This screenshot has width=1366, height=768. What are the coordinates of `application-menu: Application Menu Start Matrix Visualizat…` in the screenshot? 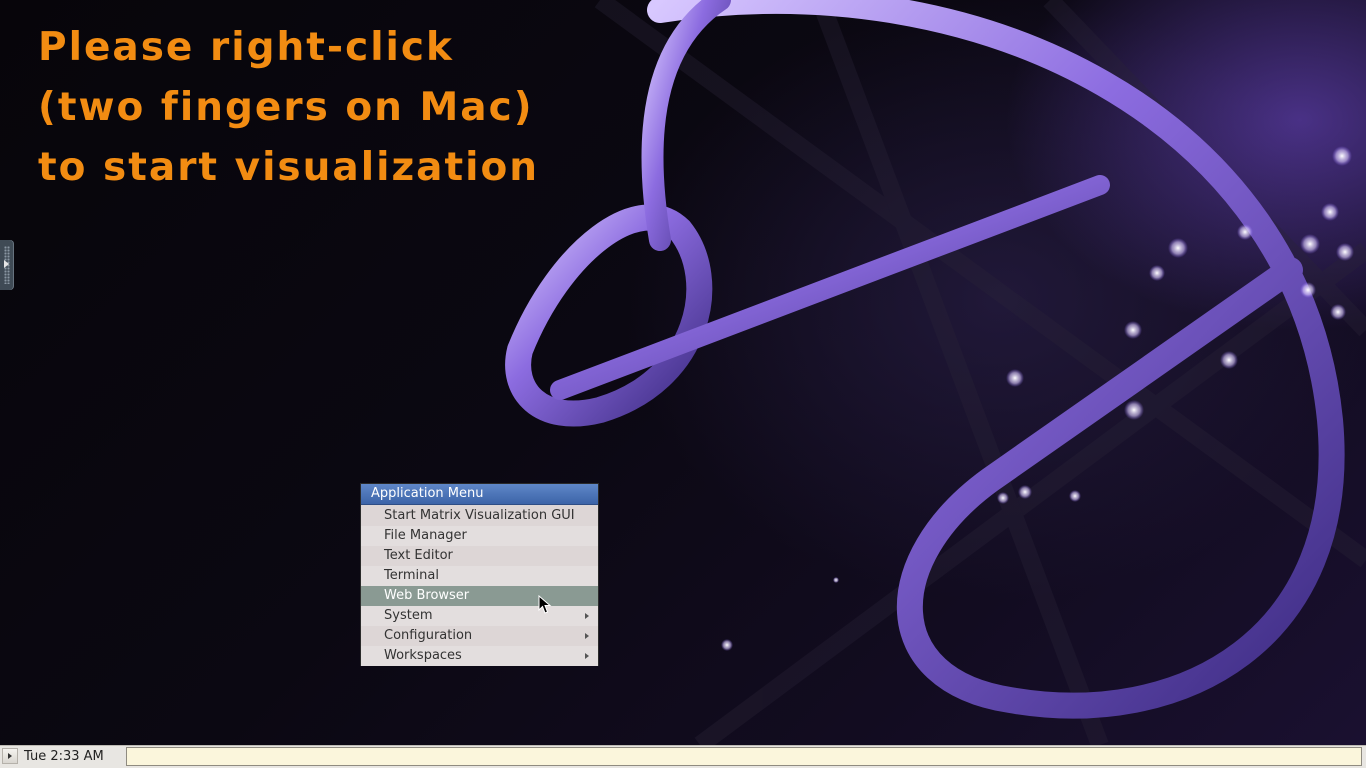 It's located at (479, 575).